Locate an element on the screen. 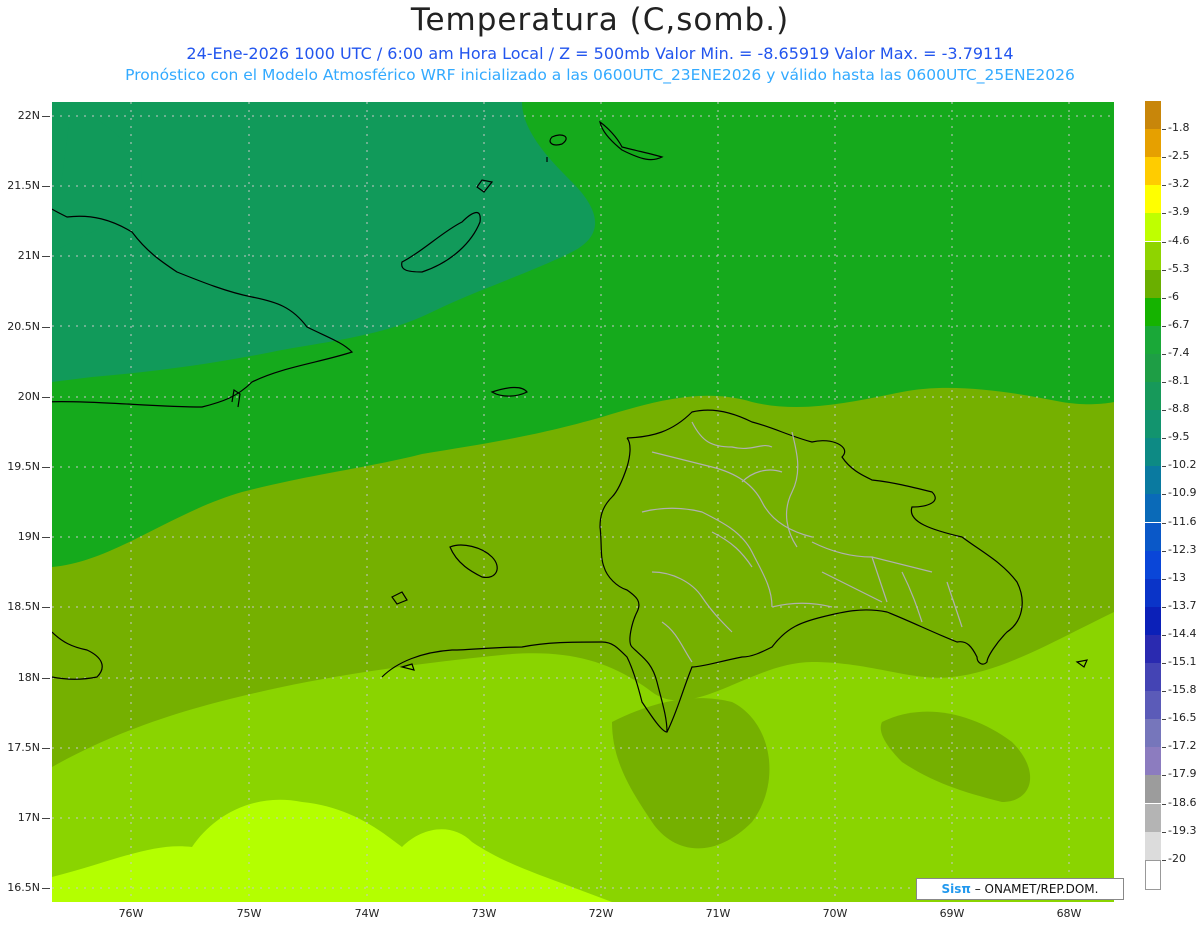  lon-label: 71W is located at coordinates (718, 913).